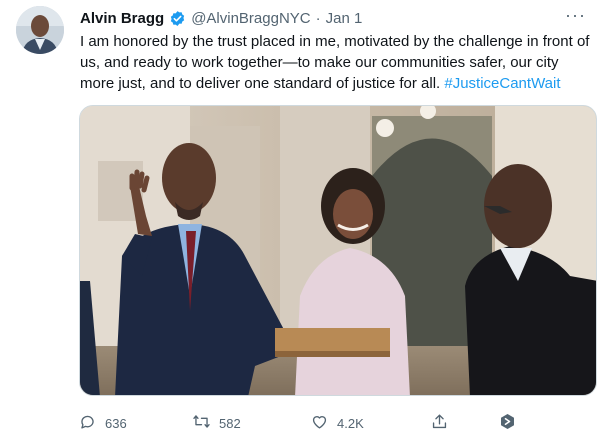 This screenshot has width=600, height=448. Describe the element at coordinates (250, 18) in the screenshot. I see `author-handle: @AlvinBraggNYC` at that location.